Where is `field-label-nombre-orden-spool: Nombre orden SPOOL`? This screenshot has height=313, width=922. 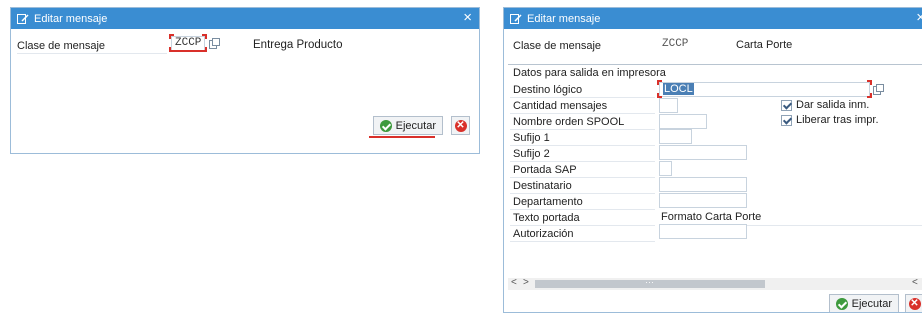 field-label-nombre-orden-spool: Nombre orden SPOOL is located at coordinates (569, 122).